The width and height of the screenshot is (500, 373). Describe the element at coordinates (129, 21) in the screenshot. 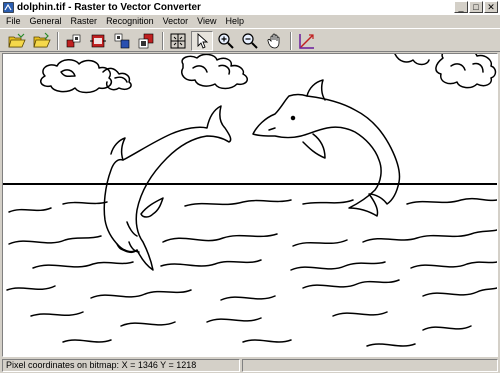

I see `menu-recognition: Recognition` at that location.